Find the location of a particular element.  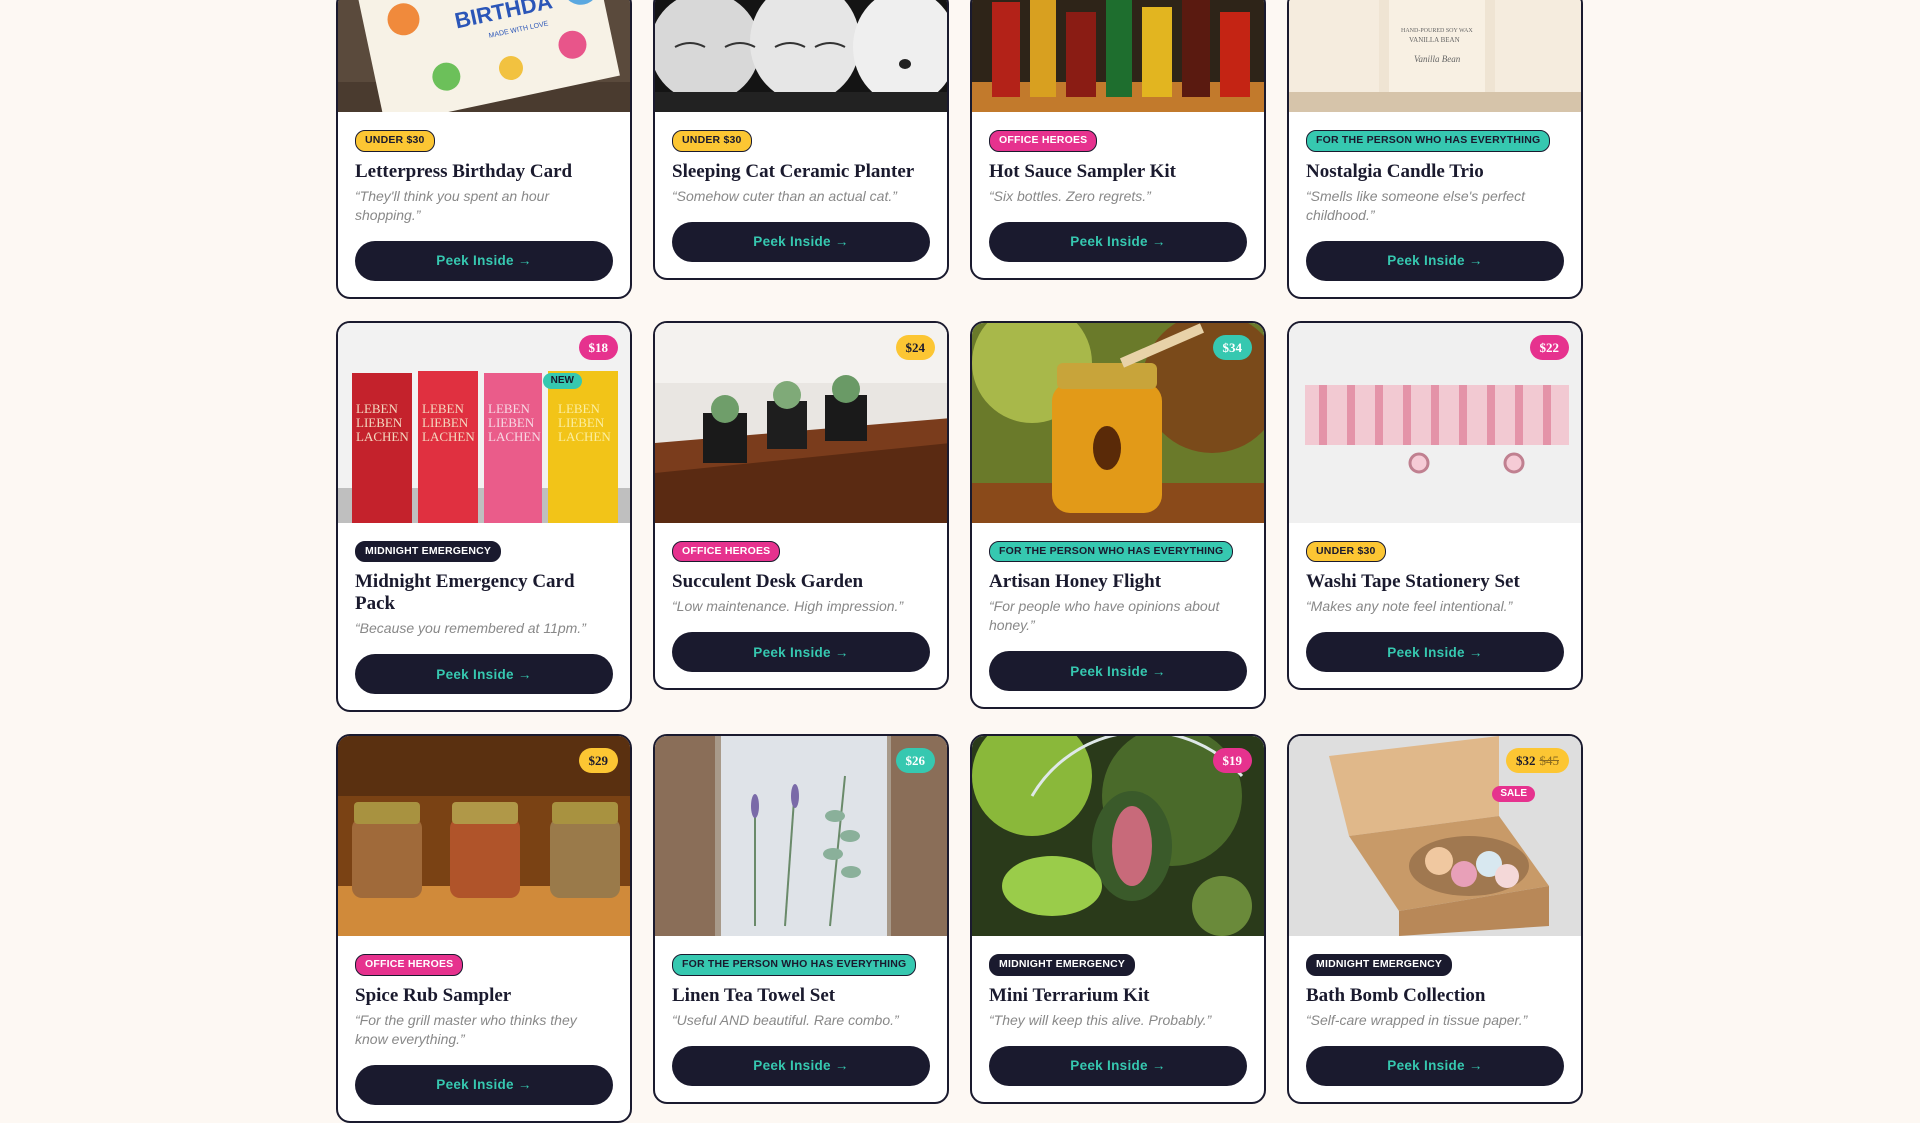

product-name: Mini Terrarium Kit is located at coordinates (1069, 995).